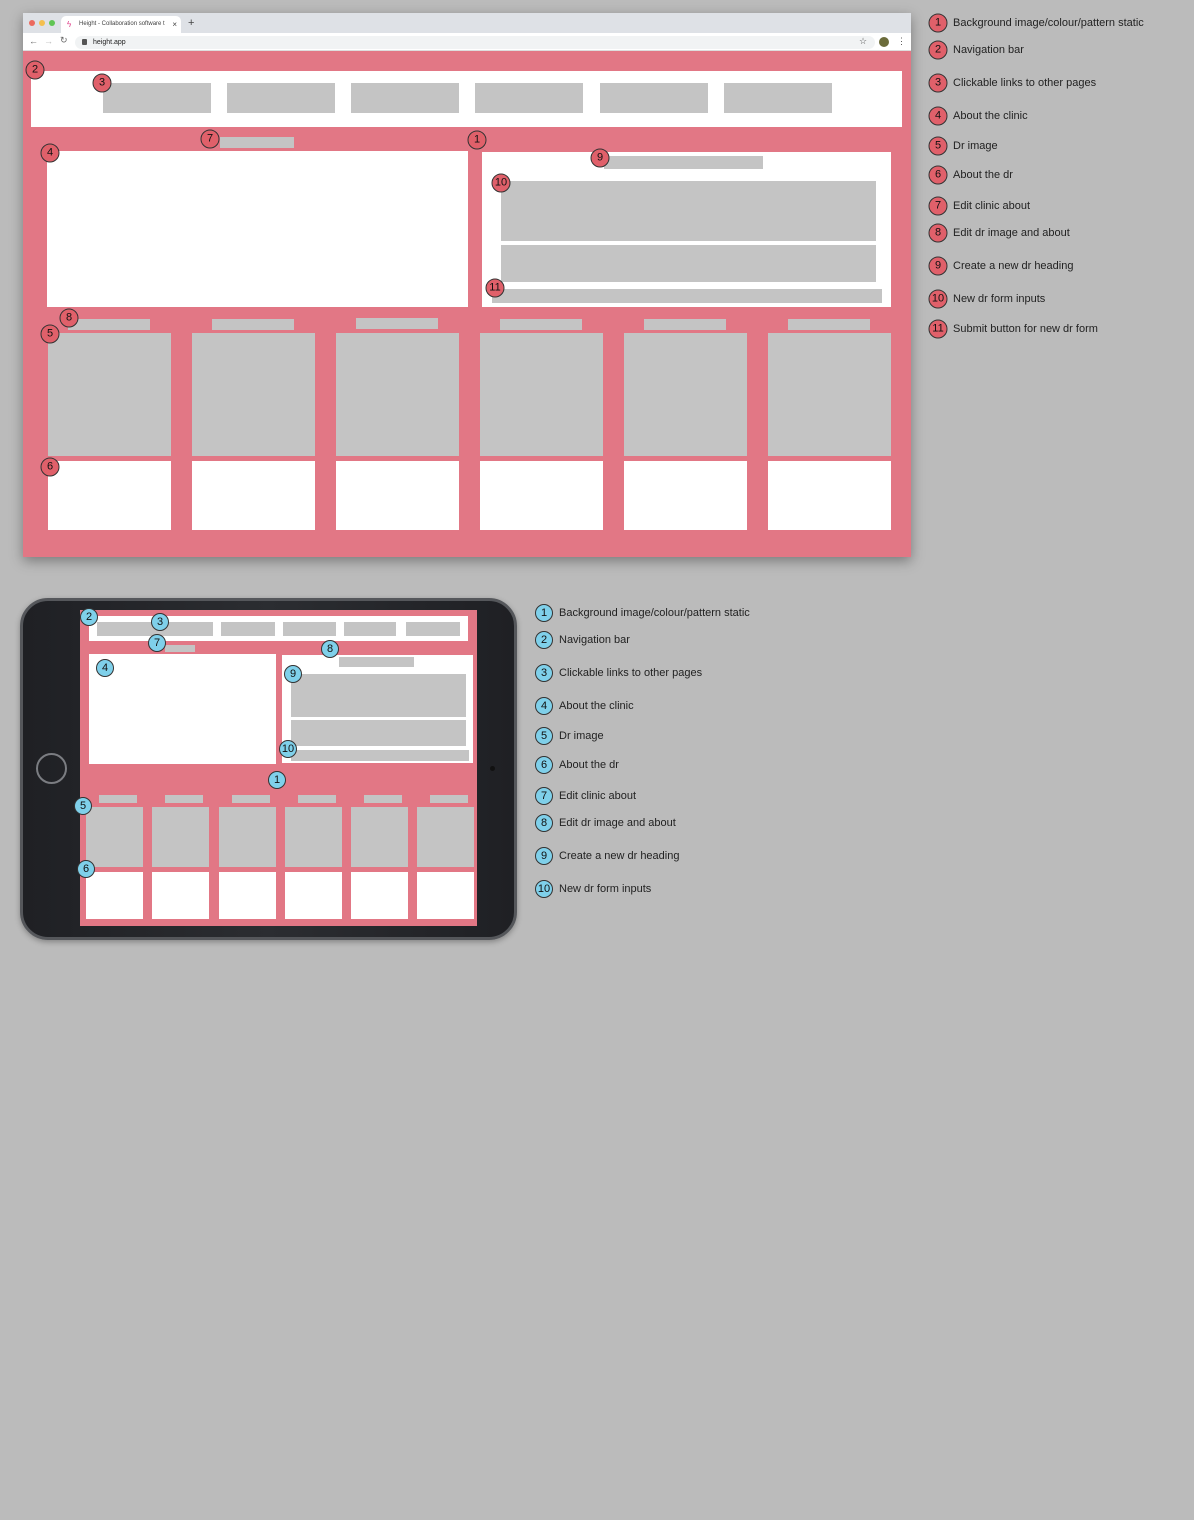  Describe the element at coordinates (121, 24) in the screenshot. I see `browser-tab: ϟ Height - Collaboration software t ×` at that location.